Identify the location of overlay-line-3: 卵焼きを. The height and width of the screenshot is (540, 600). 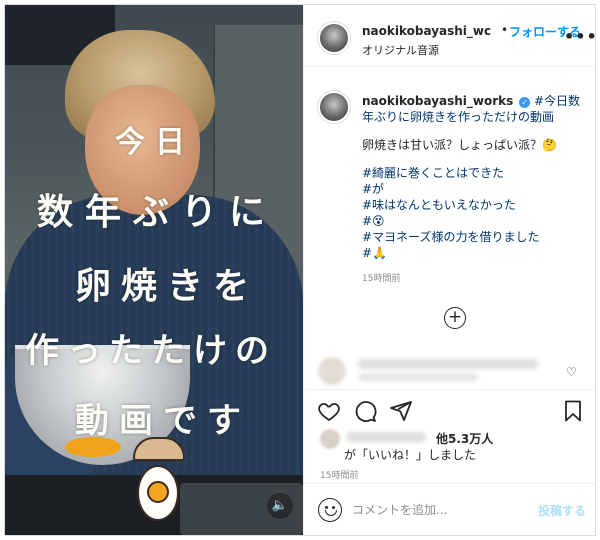
(167, 286).